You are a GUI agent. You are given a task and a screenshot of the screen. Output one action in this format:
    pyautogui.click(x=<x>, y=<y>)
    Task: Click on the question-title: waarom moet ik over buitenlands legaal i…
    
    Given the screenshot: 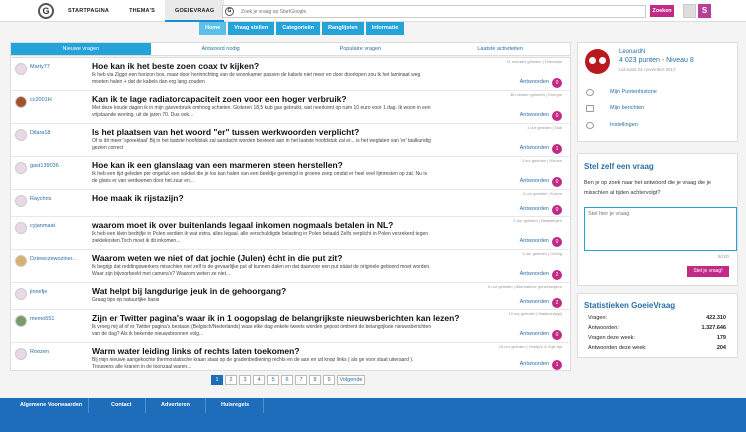 What is the action you would take?
    pyautogui.click(x=242, y=225)
    